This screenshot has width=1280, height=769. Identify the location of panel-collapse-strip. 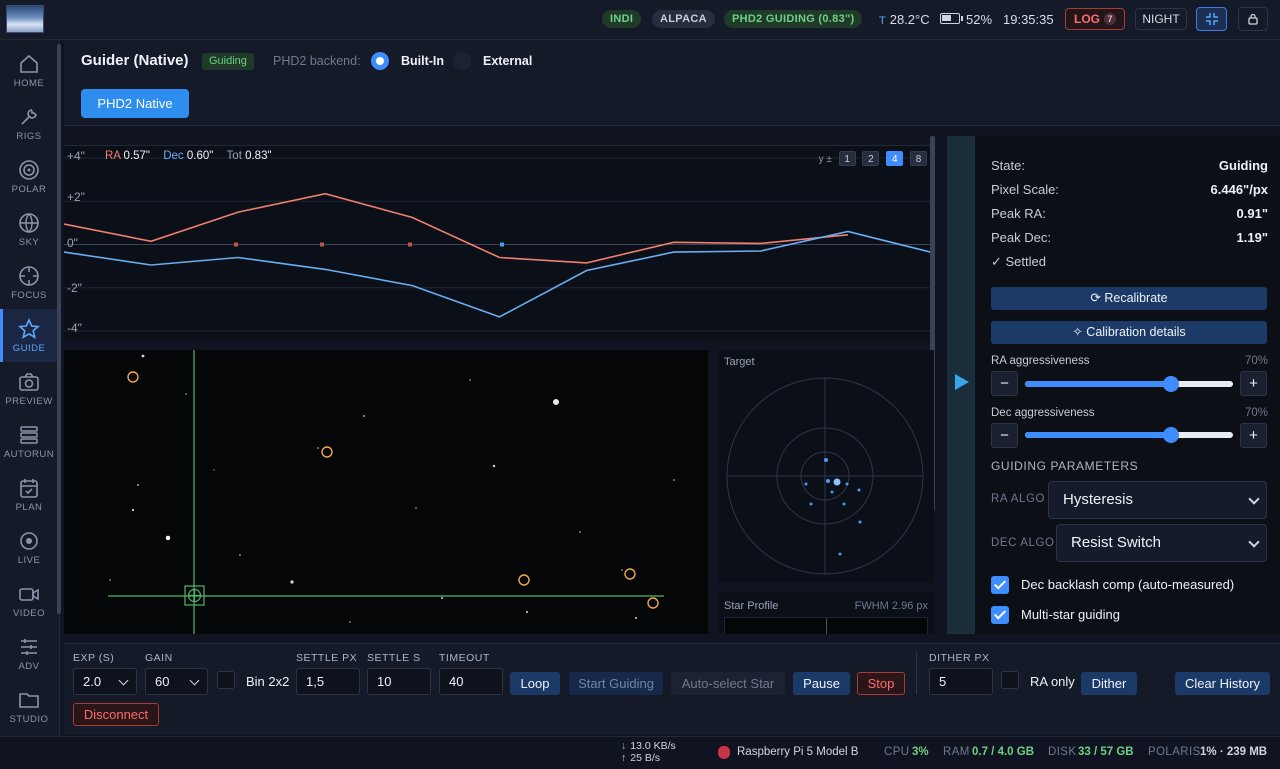
(961, 385).